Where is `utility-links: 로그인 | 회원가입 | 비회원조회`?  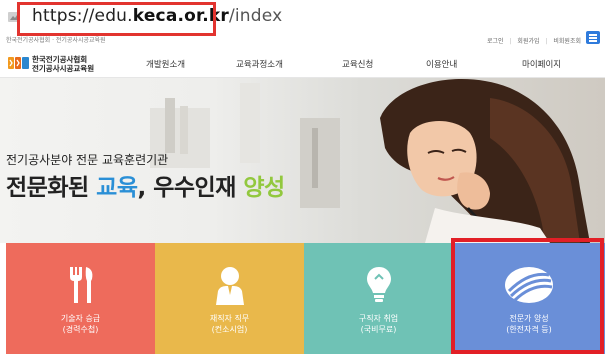
utility-links: 로그인 | 회원가입 | 비회원조회 is located at coordinates (532, 40).